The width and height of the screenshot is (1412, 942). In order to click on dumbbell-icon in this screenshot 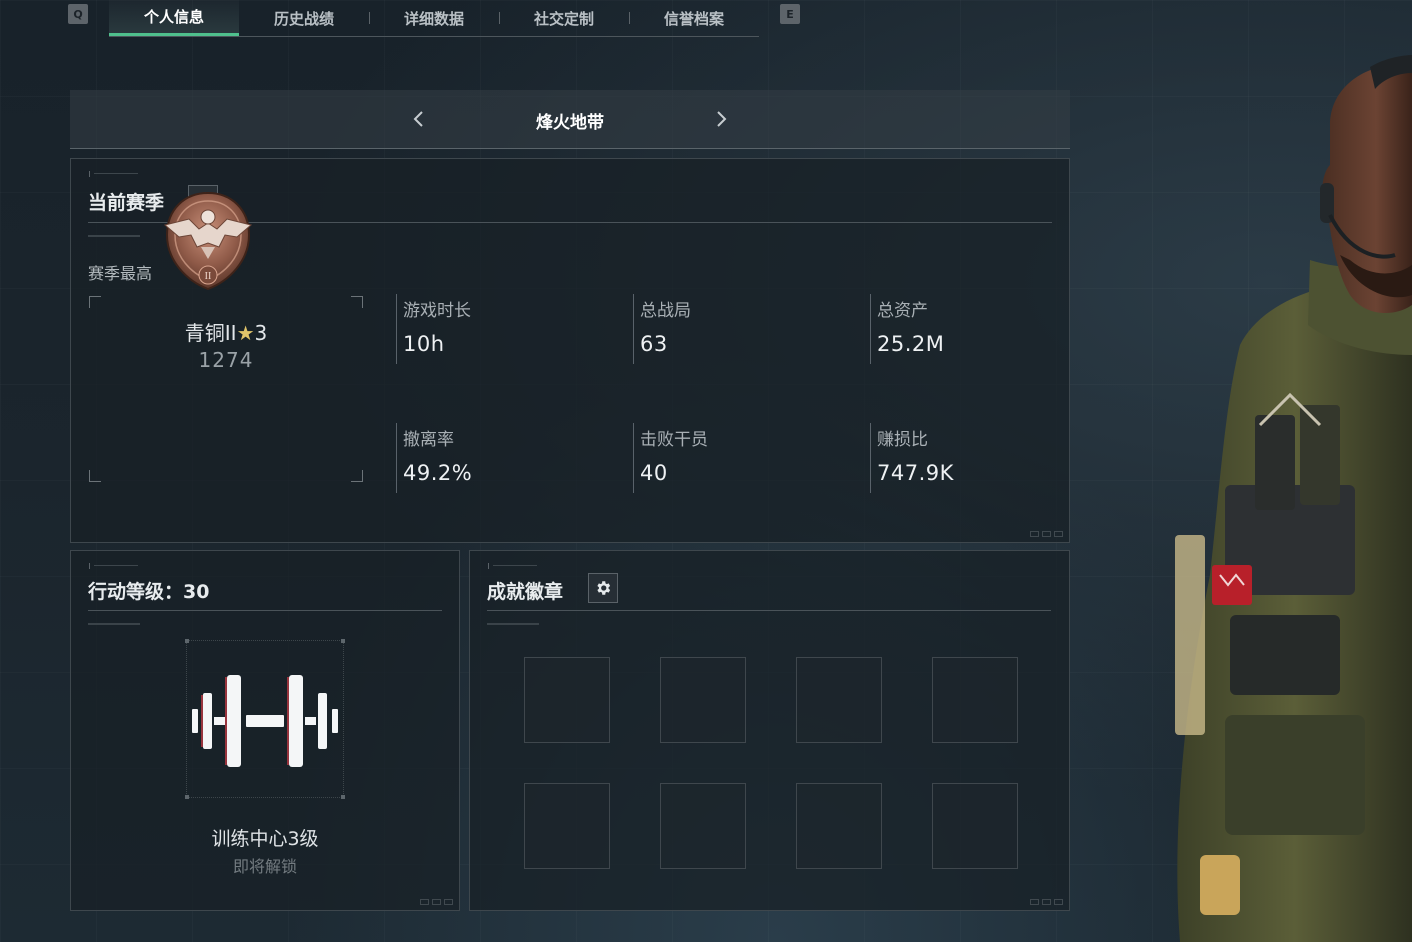, I will do `click(265, 721)`.